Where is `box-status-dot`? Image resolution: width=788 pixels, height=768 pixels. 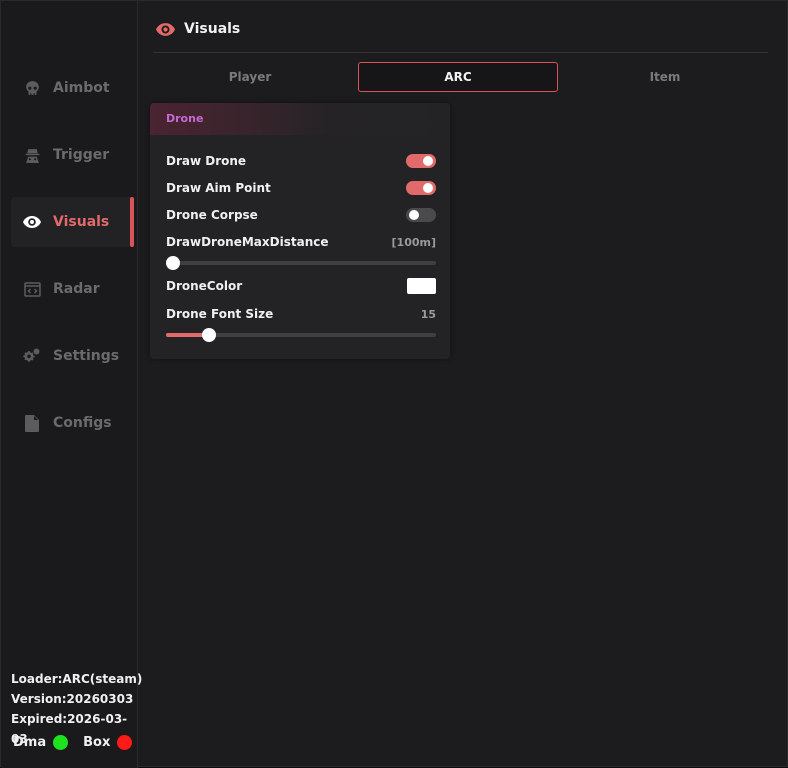
box-status-dot is located at coordinates (125, 742).